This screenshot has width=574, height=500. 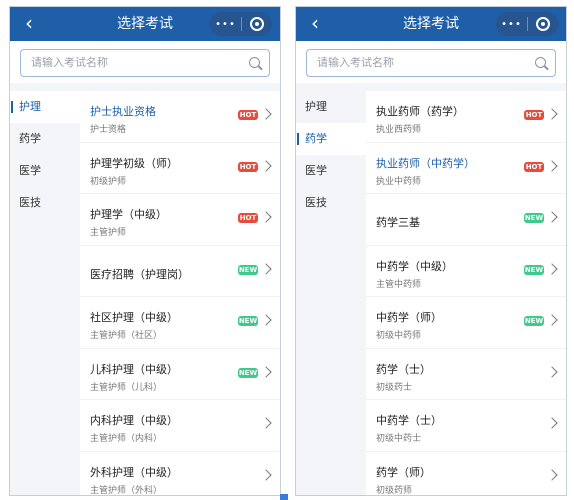 What do you see at coordinates (466, 474) in the screenshot?
I see `list-item: 药学（师） 初级药师` at bounding box center [466, 474].